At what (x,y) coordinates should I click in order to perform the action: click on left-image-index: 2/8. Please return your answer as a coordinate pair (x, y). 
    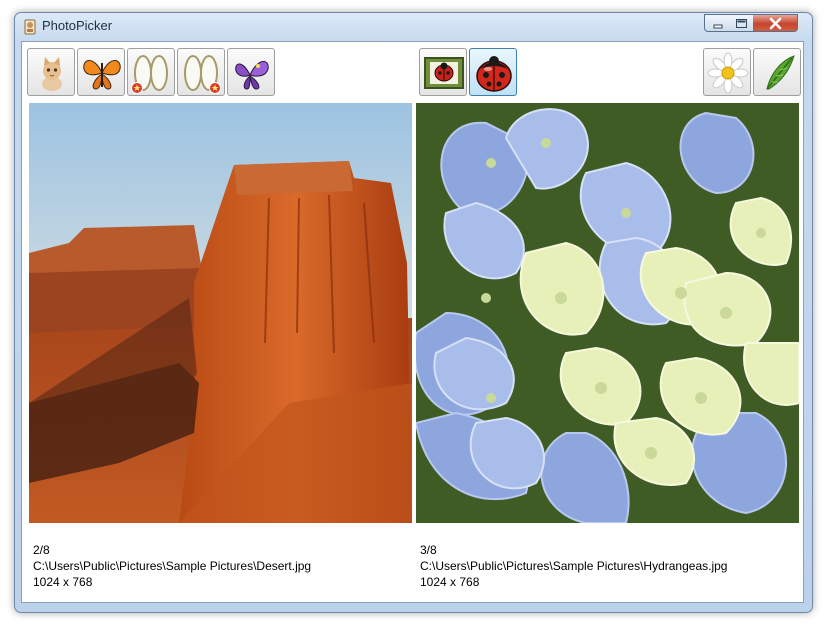
    Looking at the image, I should click on (41, 550).